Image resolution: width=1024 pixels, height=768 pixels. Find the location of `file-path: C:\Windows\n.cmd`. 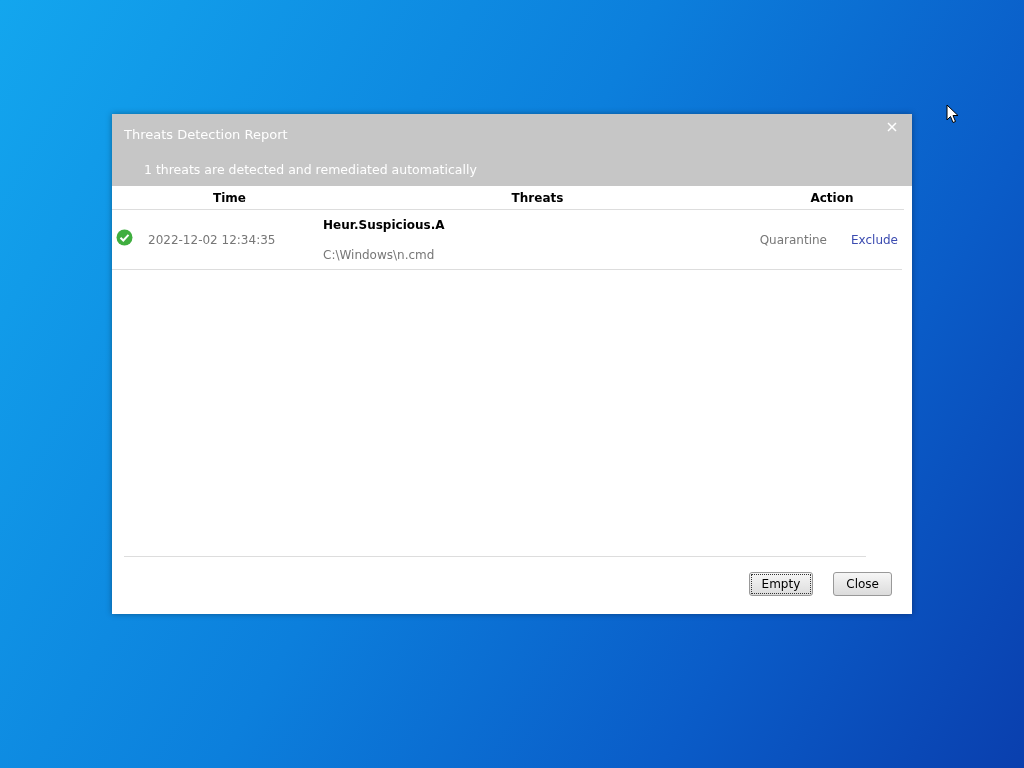

file-path: C:\Windows\n.cmd is located at coordinates (379, 255).